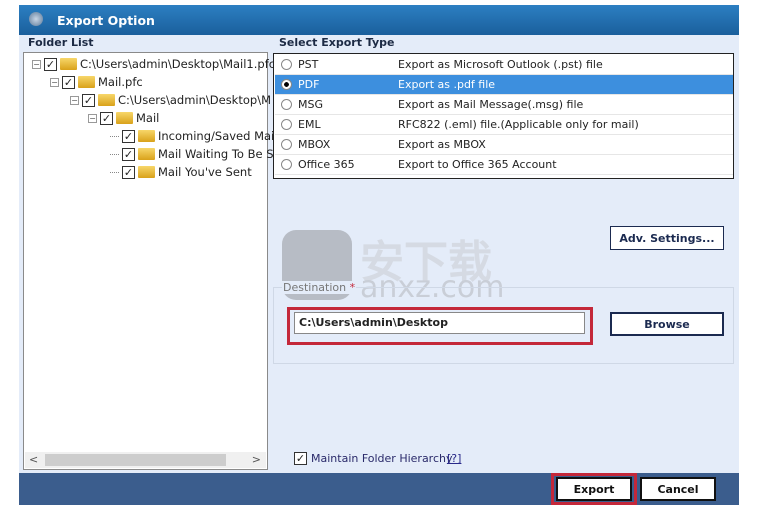  What do you see at coordinates (33, 459) in the screenshot?
I see `scroll-left-button: <` at bounding box center [33, 459].